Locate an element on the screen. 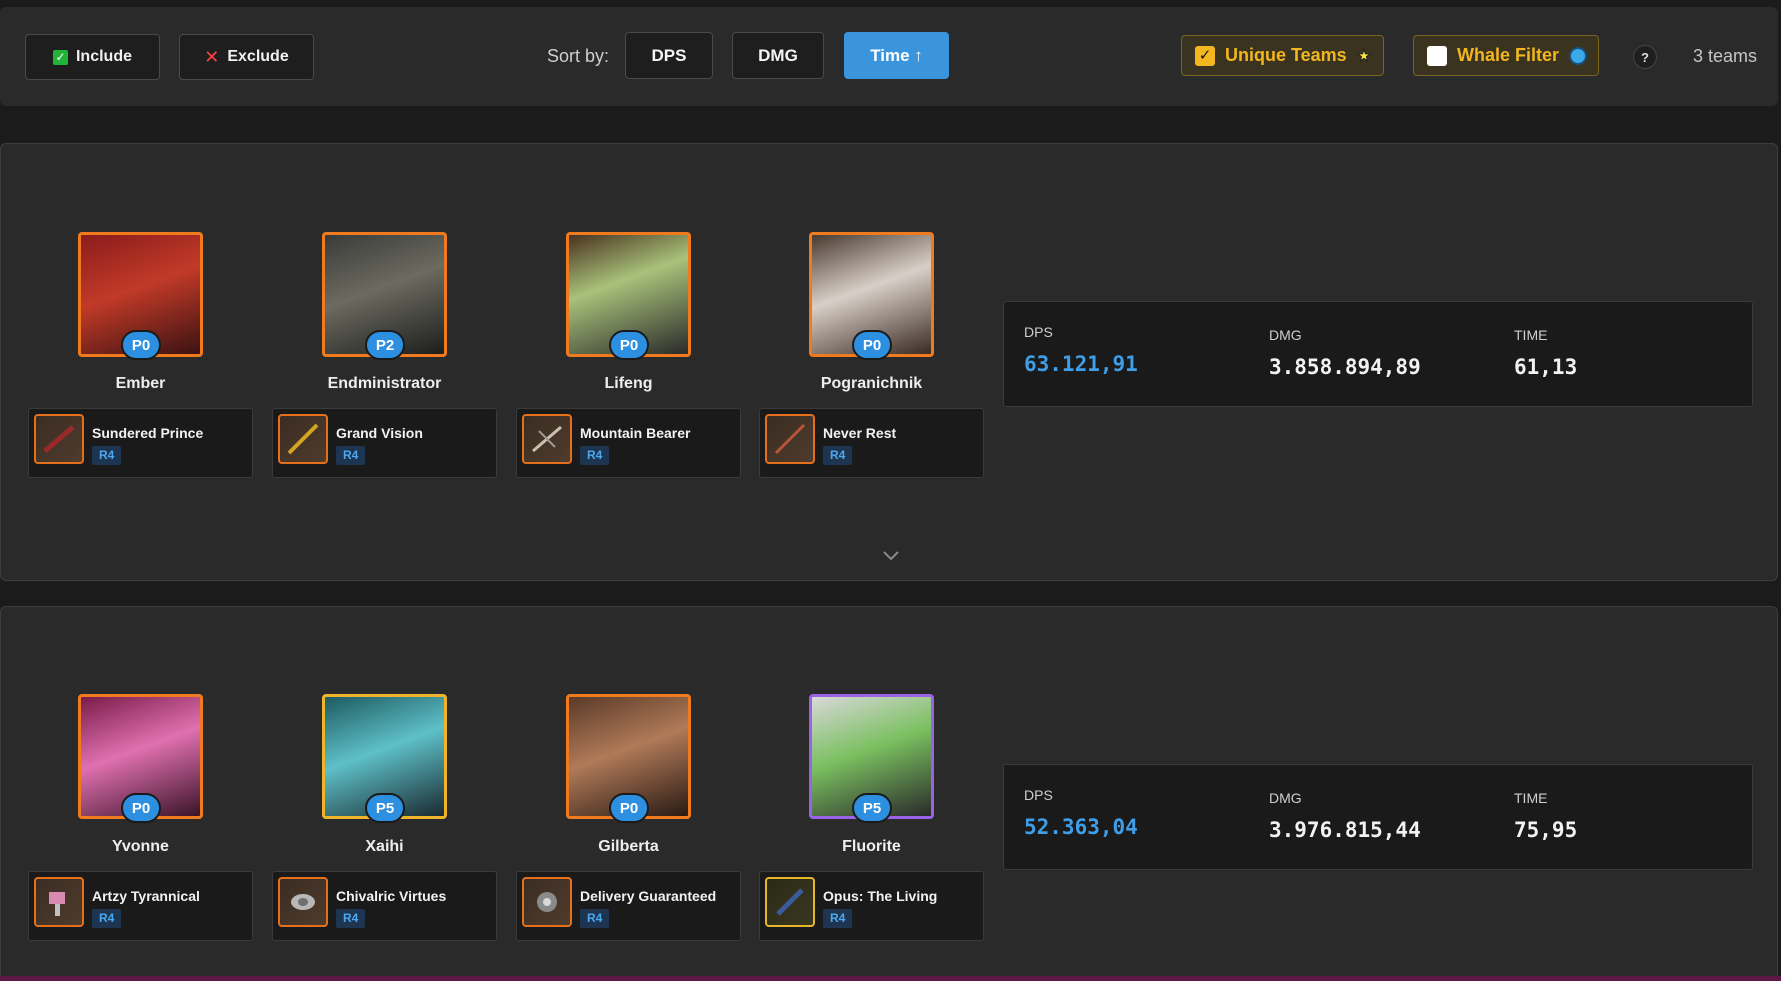  weapon-card: Mountain Bearer R4 is located at coordinates (628, 443).